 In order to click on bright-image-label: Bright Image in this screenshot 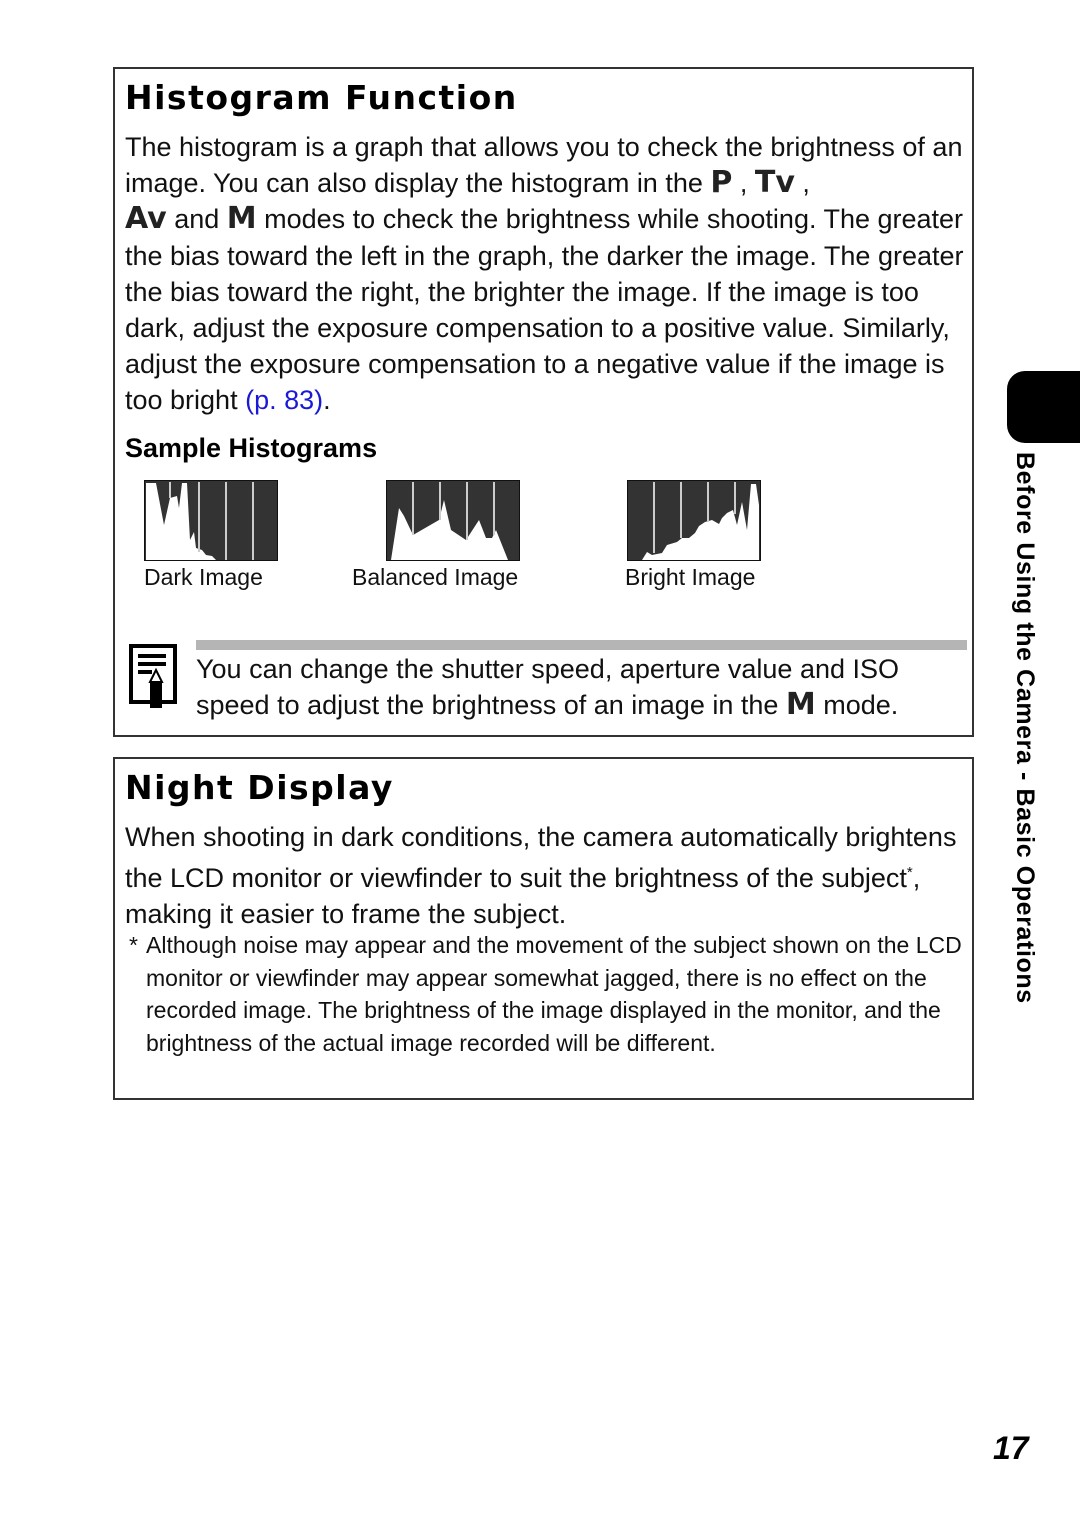, I will do `click(690, 577)`.